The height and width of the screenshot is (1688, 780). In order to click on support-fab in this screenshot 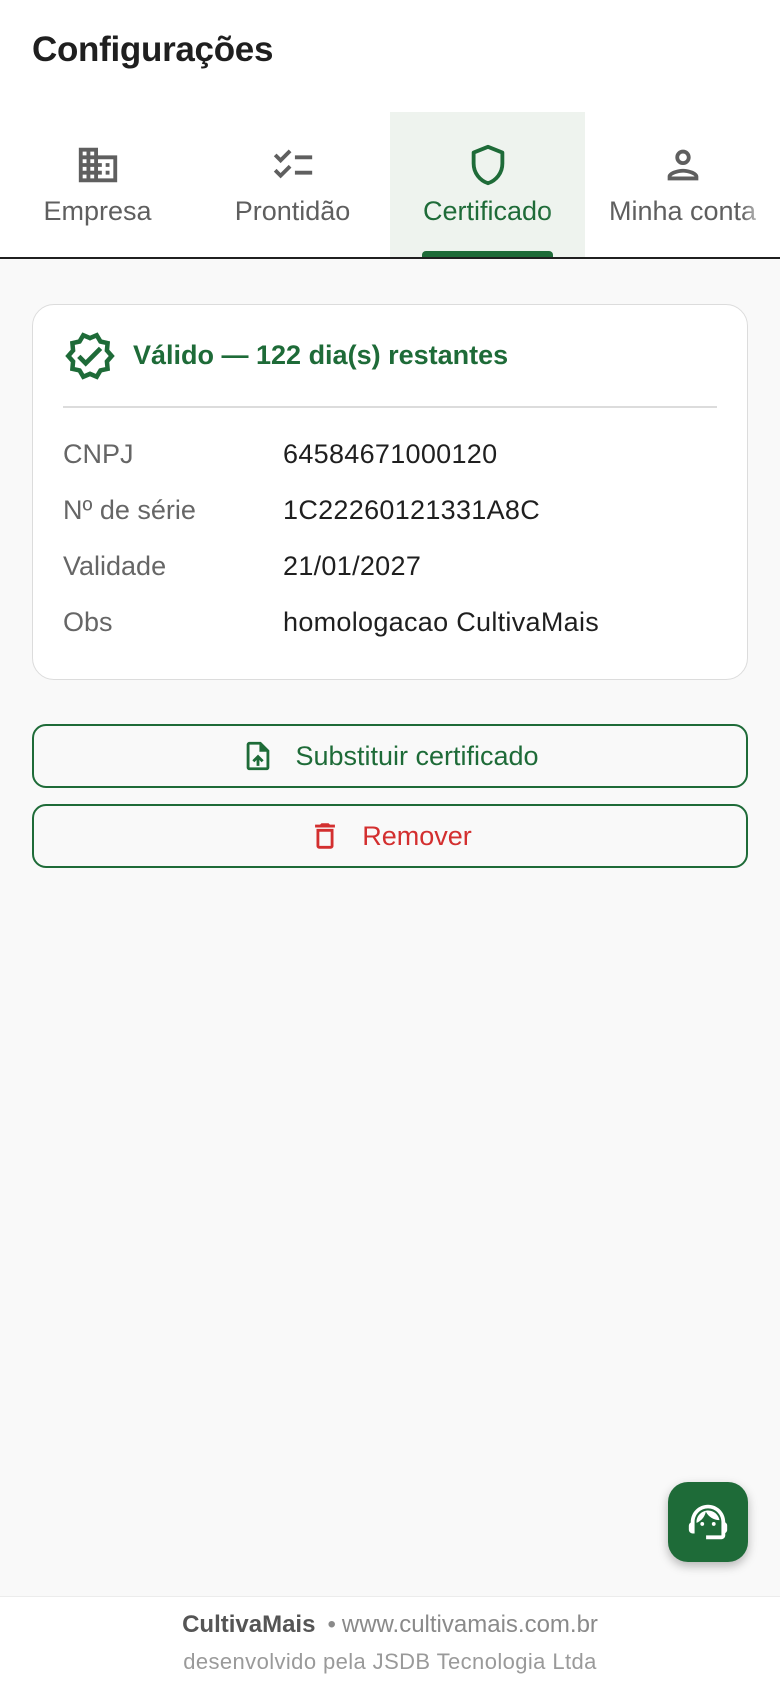, I will do `click(708, 1522)`.